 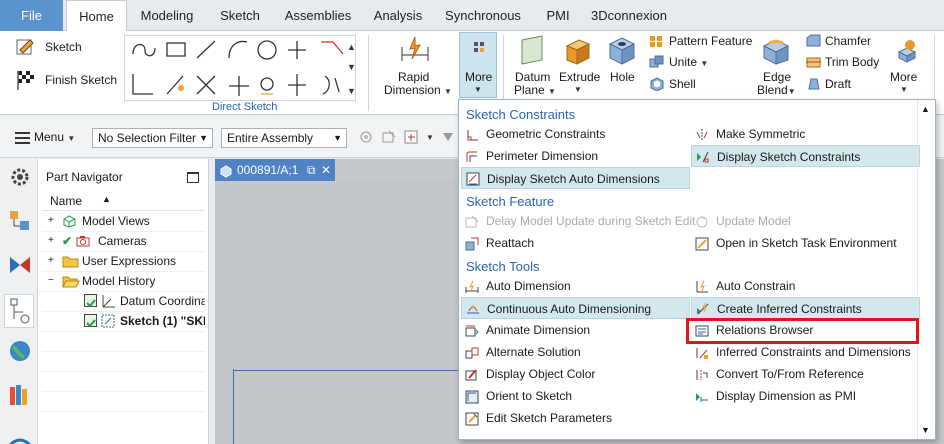 I want to click on tree-row-model-views: + Model Views, so click(x=123, y=221).